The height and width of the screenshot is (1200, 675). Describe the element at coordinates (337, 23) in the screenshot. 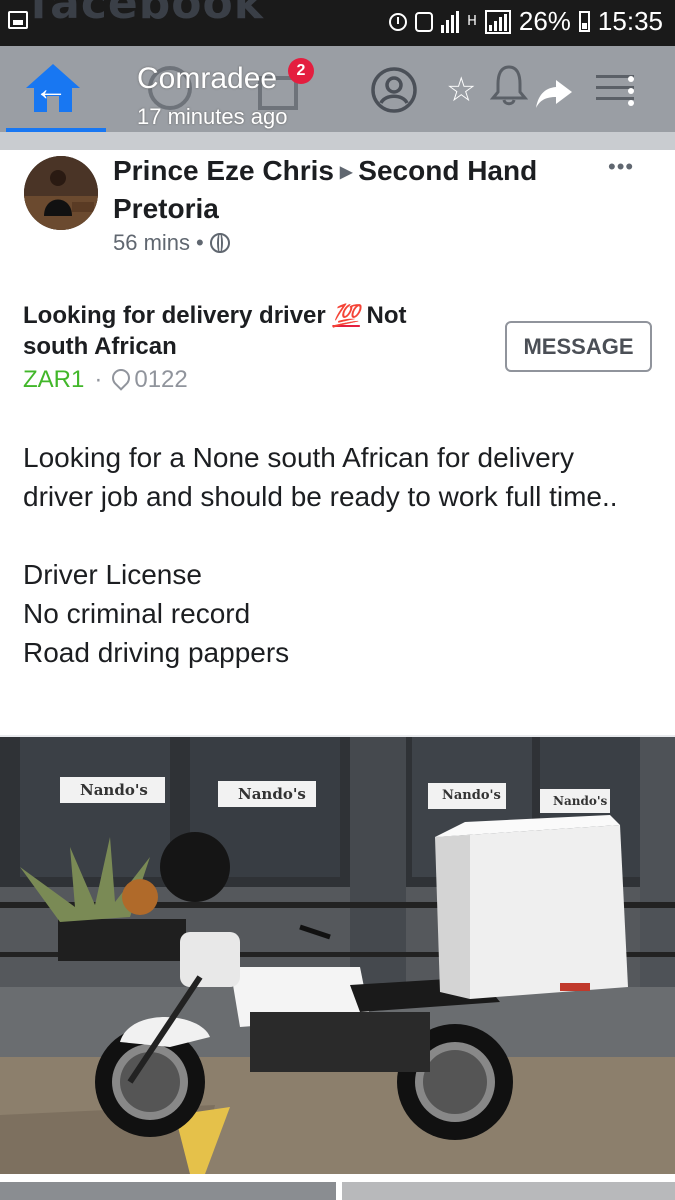

I see `status-bar: facebook H 26% 15:35` at that location.